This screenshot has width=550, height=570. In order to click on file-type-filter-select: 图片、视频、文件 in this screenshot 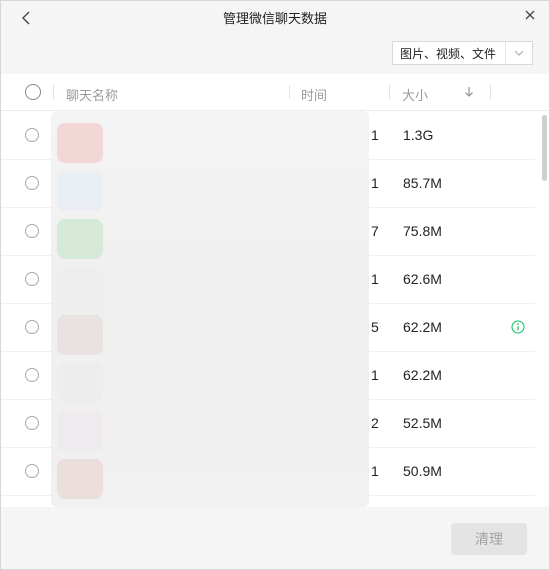, I will do `click(462, 53)`.